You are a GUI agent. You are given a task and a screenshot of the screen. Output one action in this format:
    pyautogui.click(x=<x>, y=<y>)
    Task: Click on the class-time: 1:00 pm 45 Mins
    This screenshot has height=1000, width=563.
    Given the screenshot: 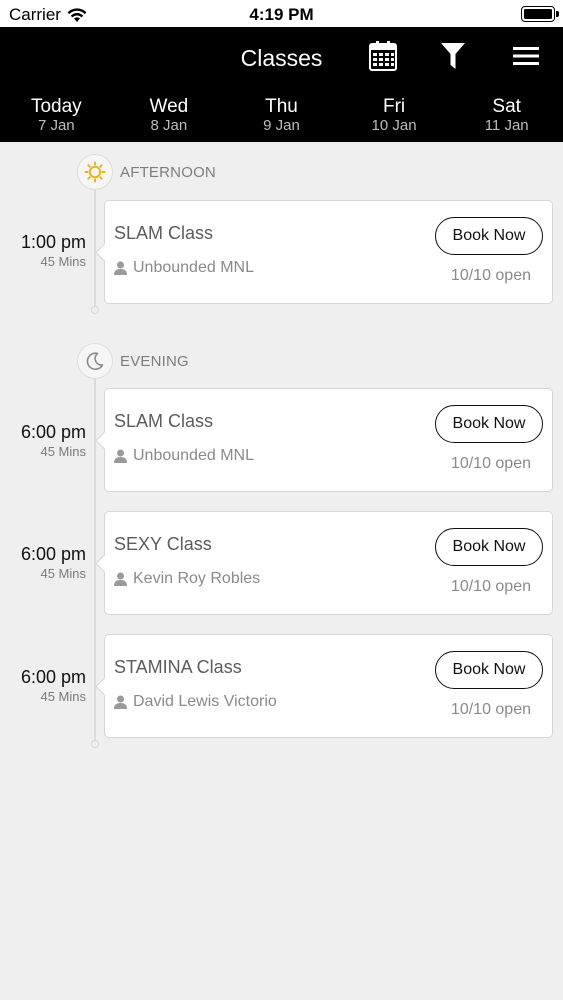 What is the action you would take?
    pyautogui.click(x=43, y=250)
    